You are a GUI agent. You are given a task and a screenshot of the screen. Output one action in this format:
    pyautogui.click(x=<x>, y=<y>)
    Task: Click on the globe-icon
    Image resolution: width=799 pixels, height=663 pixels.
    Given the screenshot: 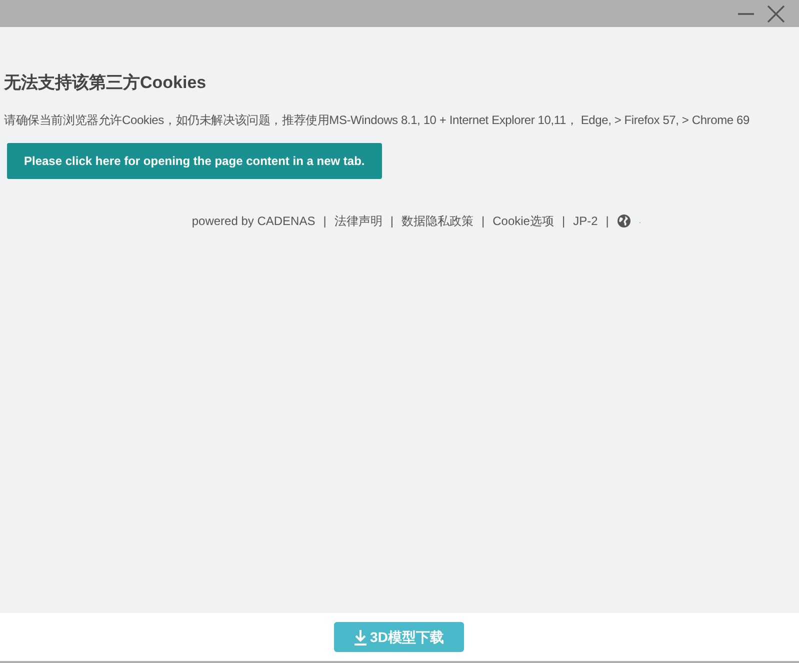 What is the action you would take?
    pyautogui.click(x=623, y=221)
    